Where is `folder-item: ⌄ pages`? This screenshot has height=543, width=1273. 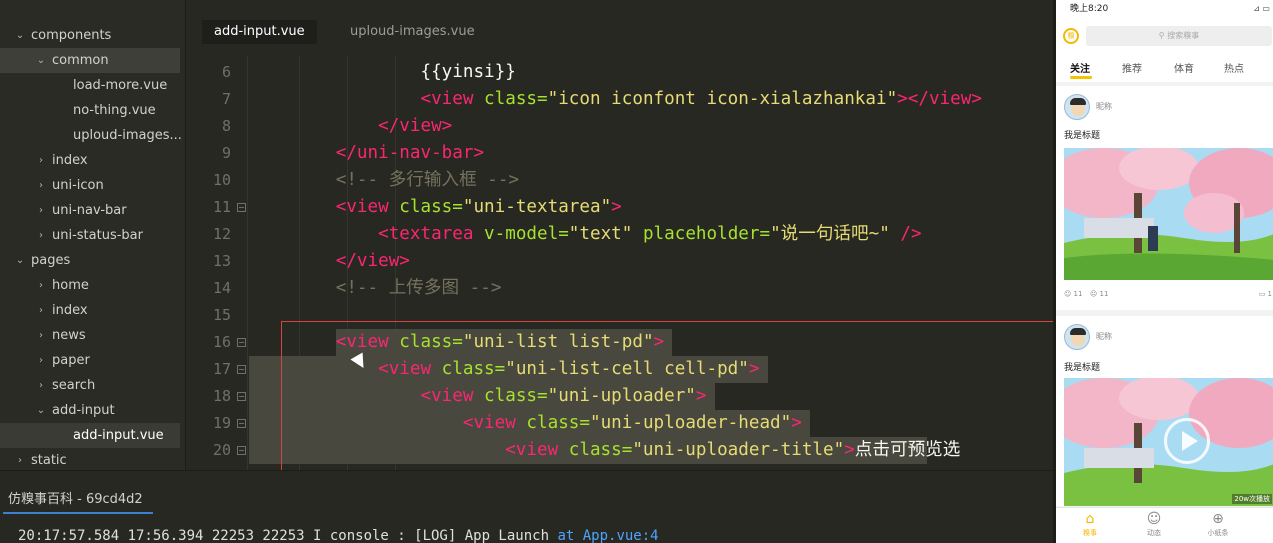
folder-item: ⌄ pages is located at coordinates (92, 260).